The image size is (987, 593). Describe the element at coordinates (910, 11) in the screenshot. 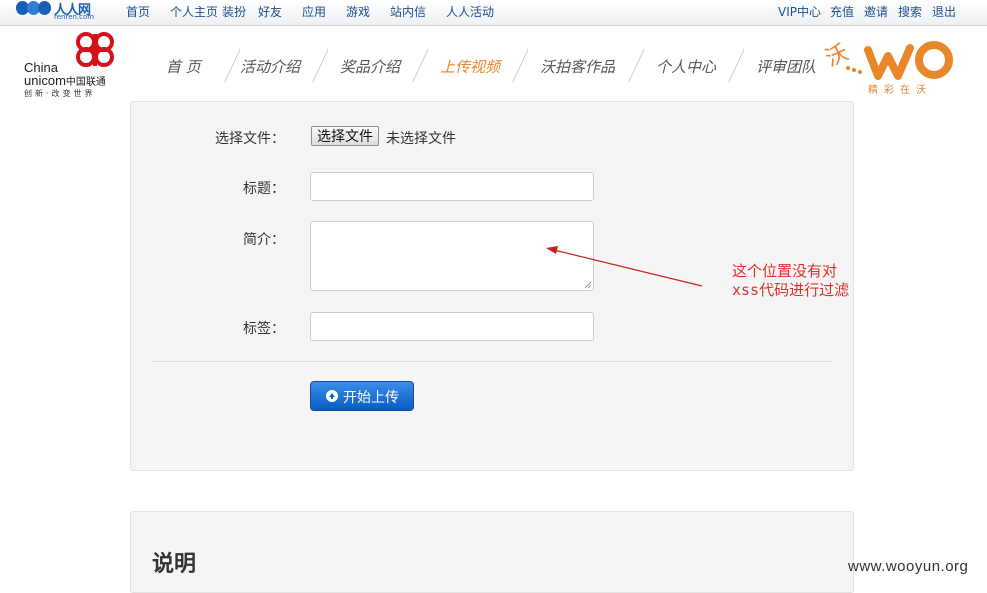

I see `top-link-search: 搜索` at that location.